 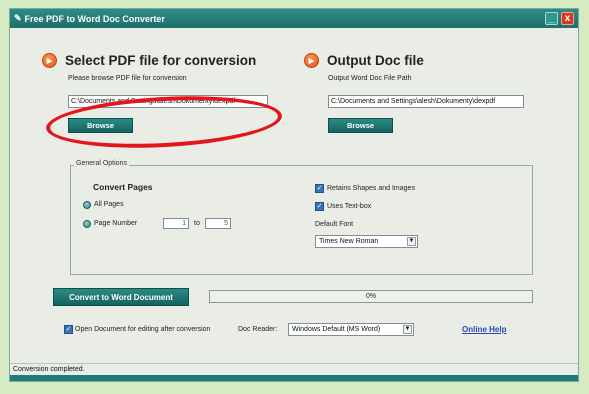 What do you see at coordinates (123, 187) in the screenshot?
I see `convert-pages-label: Convert Pages` at bounding box center [123, 187].